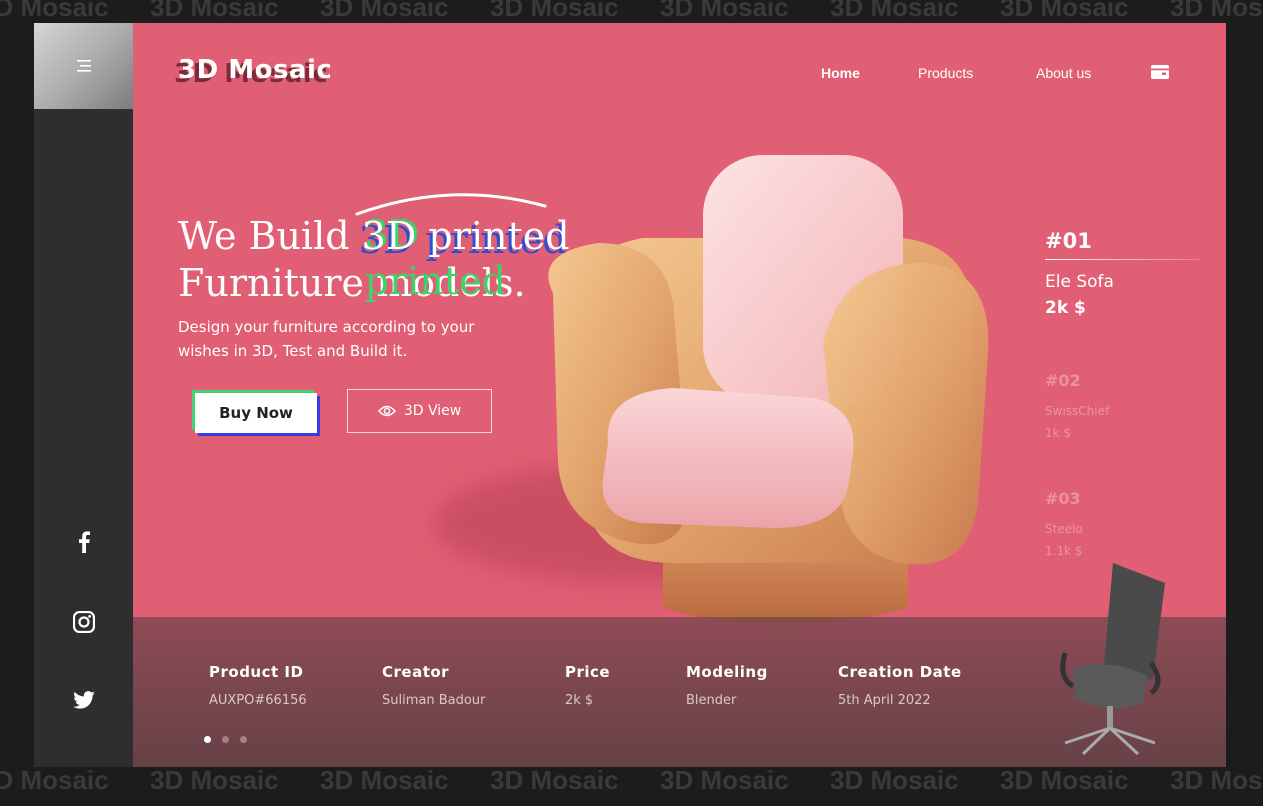  Describe the element at coordinates (434, 685) in the screenshot. I see `detail-creator: Creator Suliman Badour` at that location.